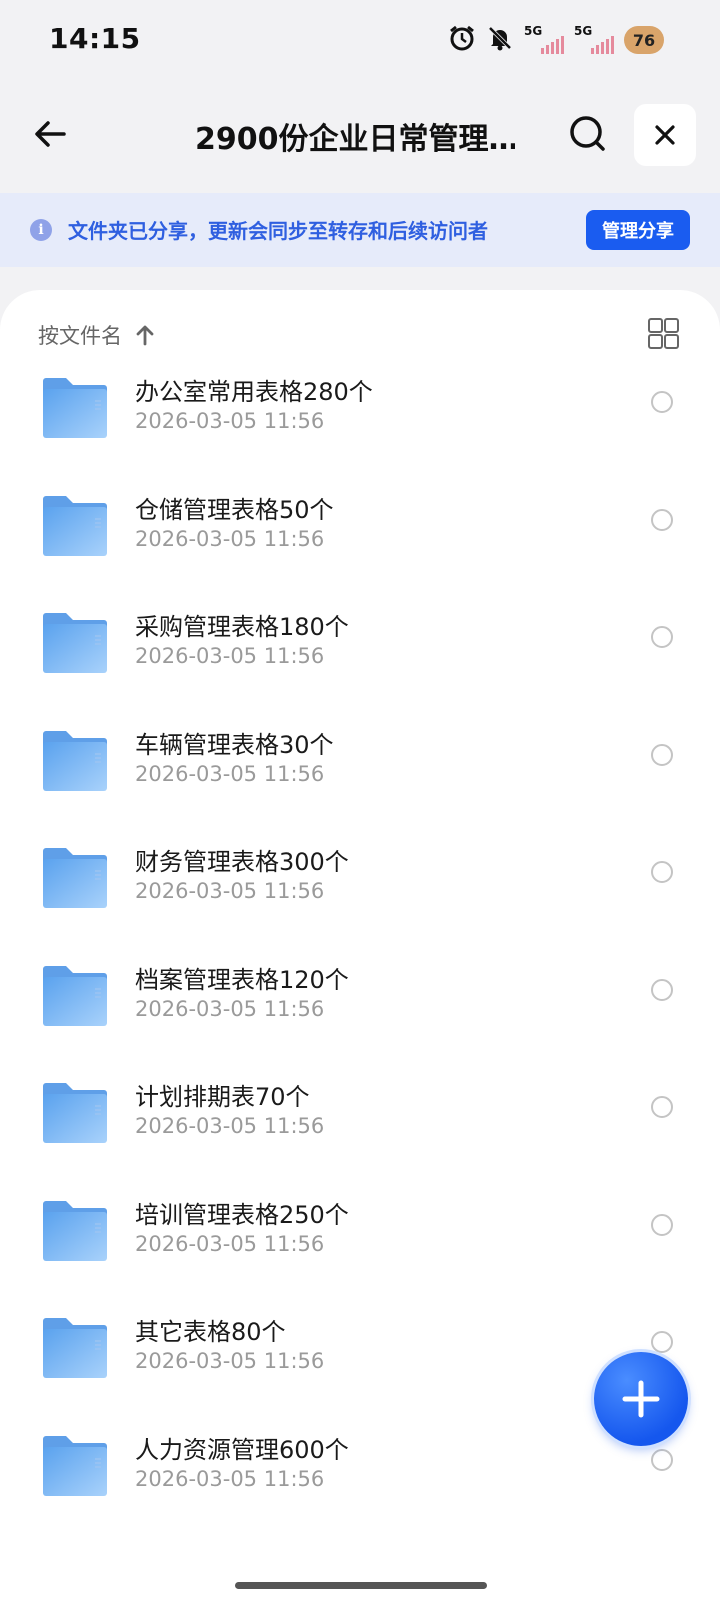 The width and height of the screenshot is (720, 1600). I want to click on search-icon, so click(587, 133).